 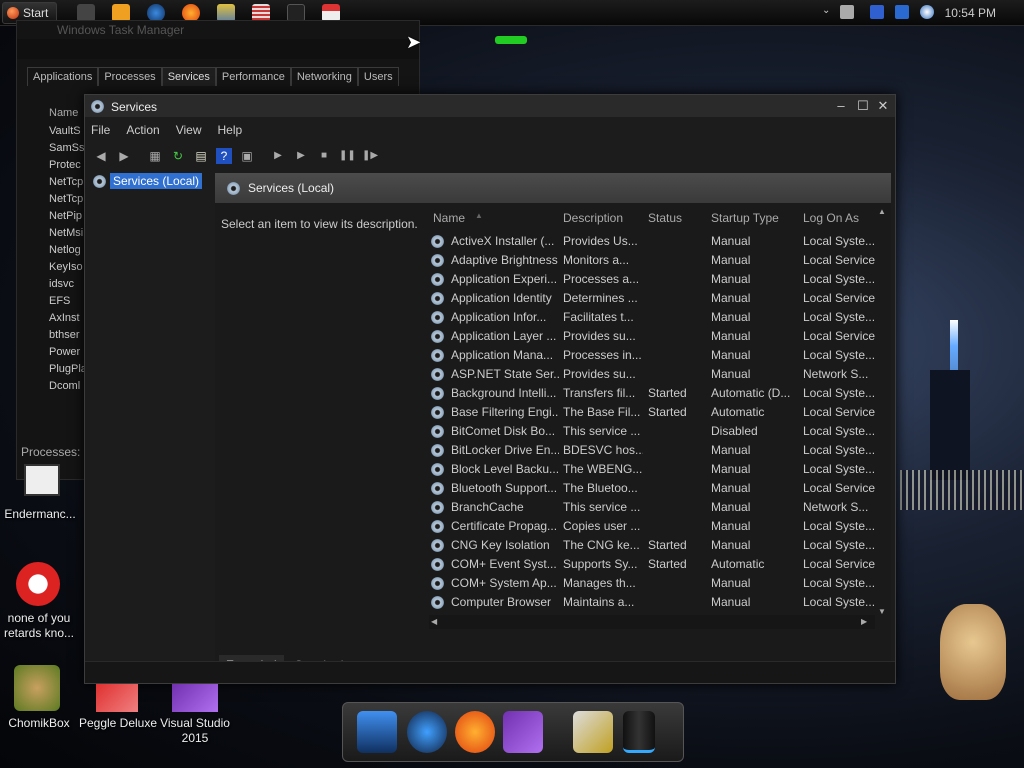 I want to click on column-header-status: Status, so click(x=665, y=218).